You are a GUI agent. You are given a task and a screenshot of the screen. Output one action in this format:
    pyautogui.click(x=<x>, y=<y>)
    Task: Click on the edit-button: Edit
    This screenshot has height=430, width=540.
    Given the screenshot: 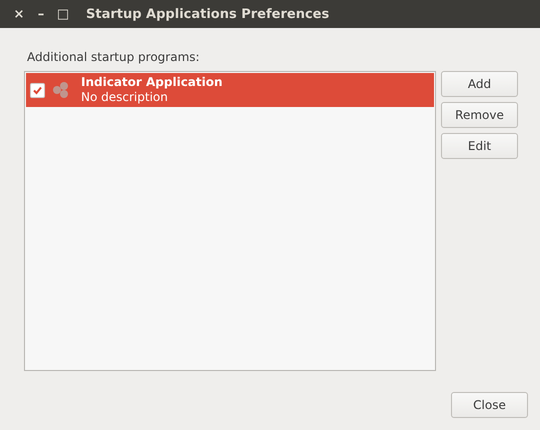 What is the action you would take?
    pyautogui.click(x=479, y=146)
    